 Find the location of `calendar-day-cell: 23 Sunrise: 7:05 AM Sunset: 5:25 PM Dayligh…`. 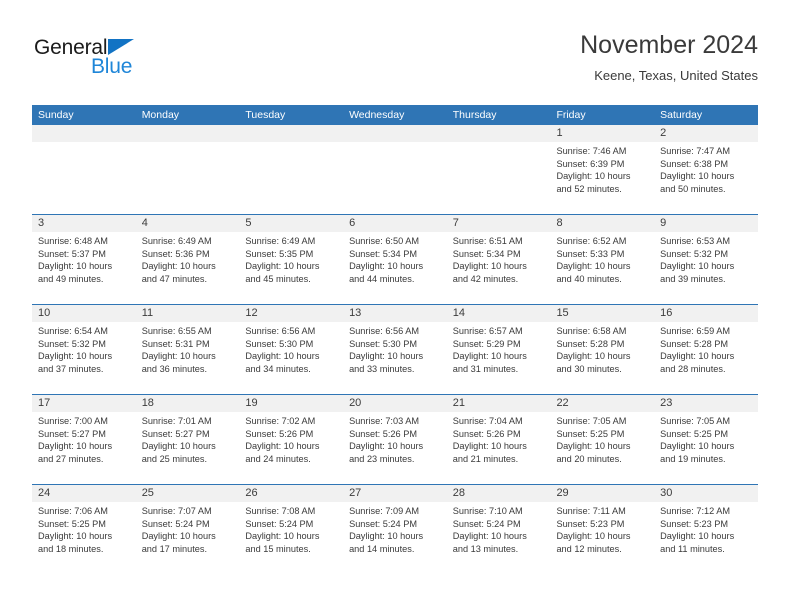

calendar-day-cell: 23 Sunrise: 7:05 AM Sunset: 5:25 PM Dayligh… is located at coordinates (706, 439).